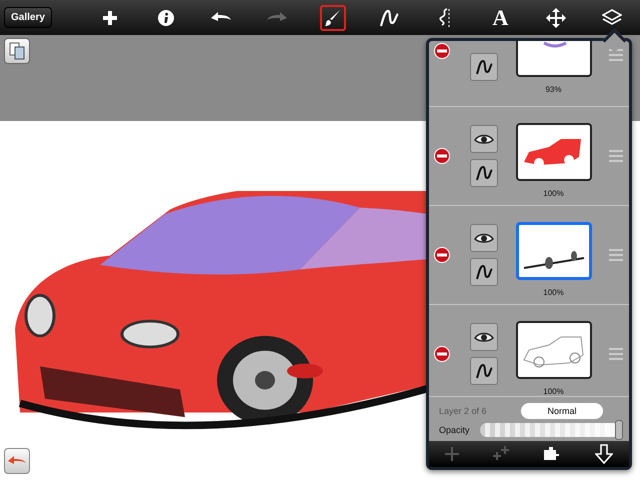 The image size is (640, 480). What do you see at coordinates (556, 18) in the screenshot?
I see `move-icon` at bounding box center [556, 18].